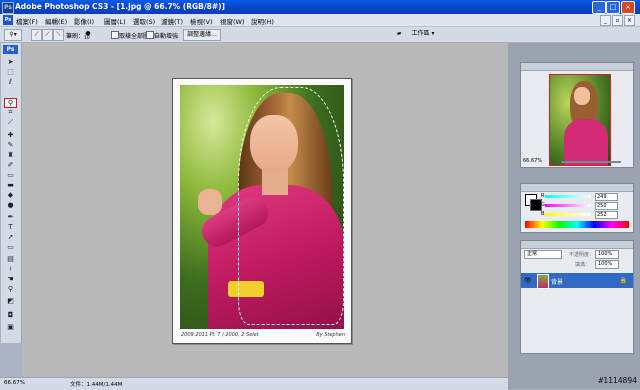  I want to click on status-bar: 66.67% 文件：1.44M/1.44M, so click(254, 383).